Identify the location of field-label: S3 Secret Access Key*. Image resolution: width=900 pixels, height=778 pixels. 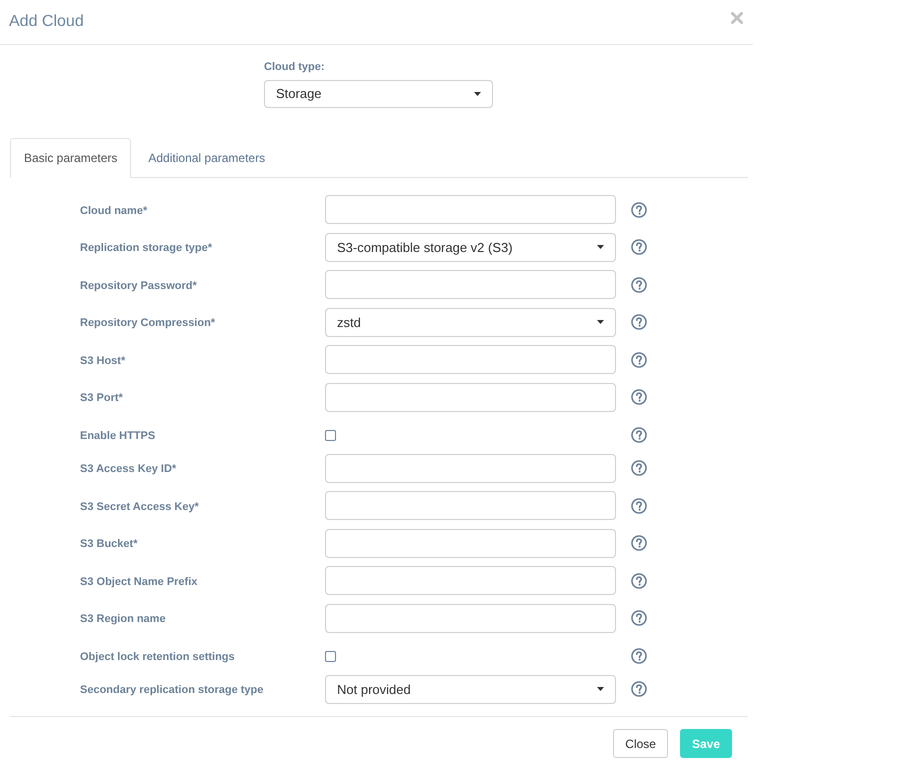
(139, 506).